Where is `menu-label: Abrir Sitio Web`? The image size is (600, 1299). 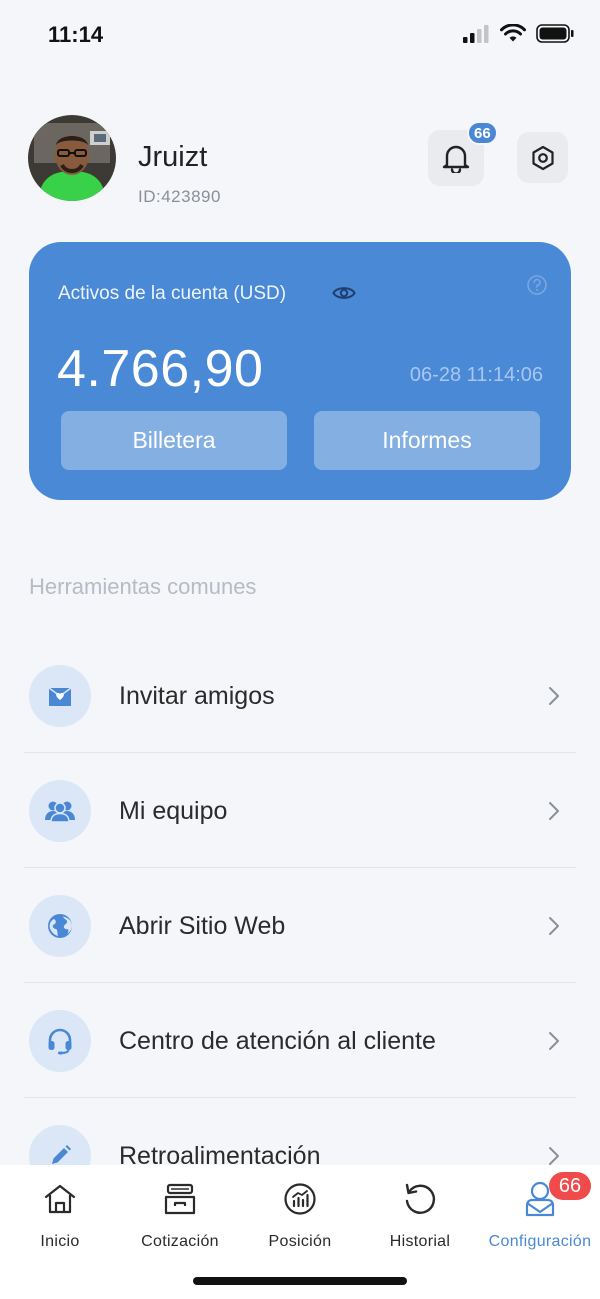
menu-label: Abrir Sitio Web is located at coordinates (202, 926).